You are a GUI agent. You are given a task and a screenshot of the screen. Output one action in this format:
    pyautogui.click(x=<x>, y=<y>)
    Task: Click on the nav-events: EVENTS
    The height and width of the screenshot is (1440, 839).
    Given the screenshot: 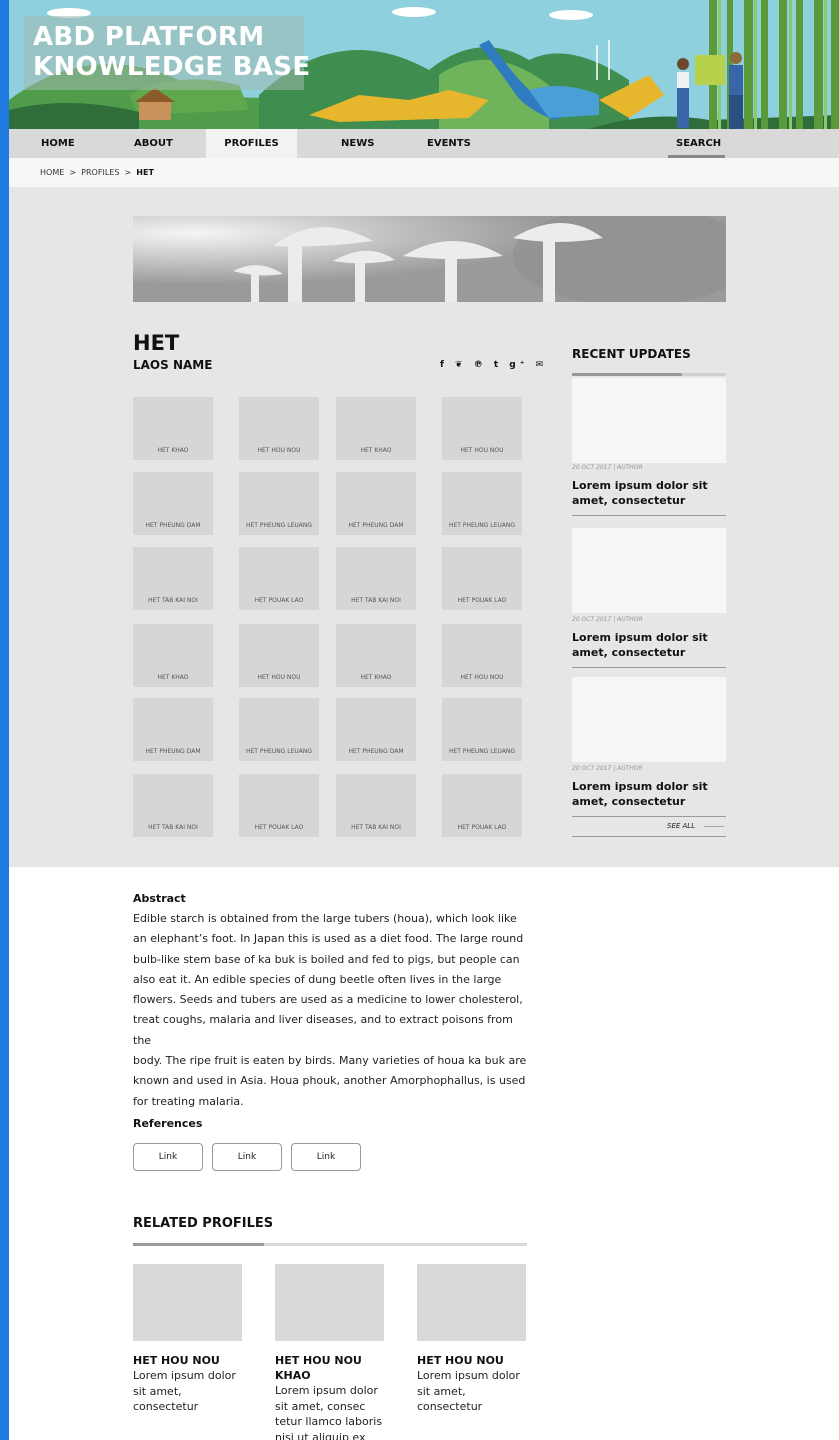 What is the action you would take?
    pyautogui.click(x=449, y=143)
    